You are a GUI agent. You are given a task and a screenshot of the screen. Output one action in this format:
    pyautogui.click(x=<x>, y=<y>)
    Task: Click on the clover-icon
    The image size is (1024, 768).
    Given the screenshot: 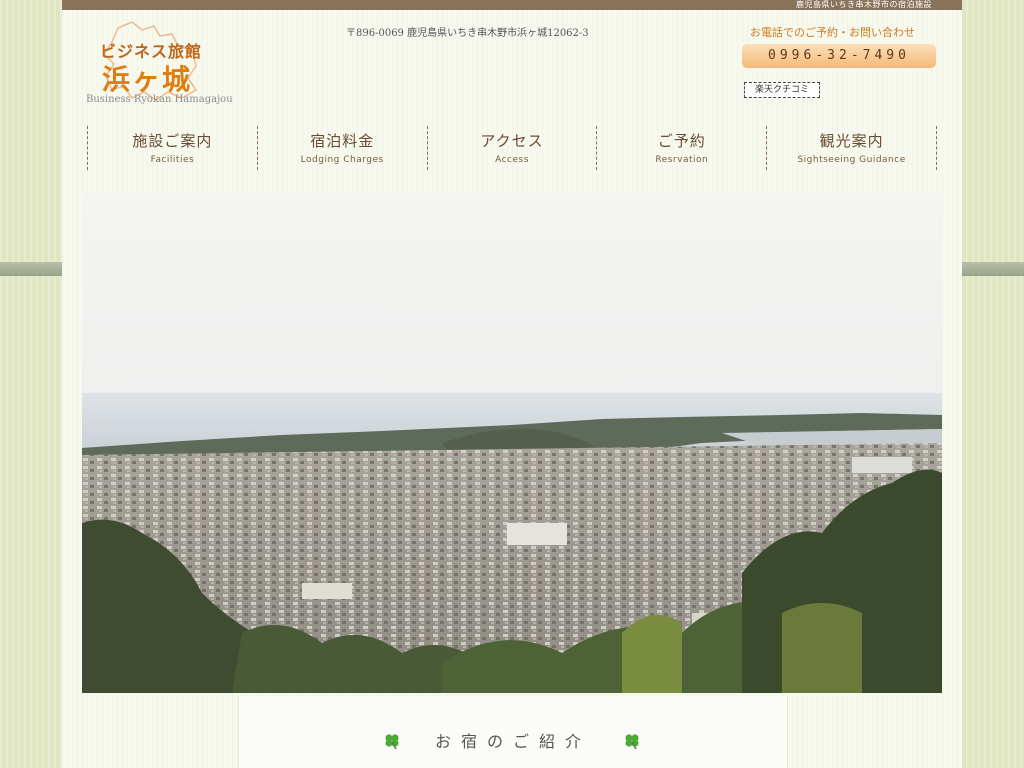 What is the action you would take?
    pyautogui.click(x=632, y=742)
    